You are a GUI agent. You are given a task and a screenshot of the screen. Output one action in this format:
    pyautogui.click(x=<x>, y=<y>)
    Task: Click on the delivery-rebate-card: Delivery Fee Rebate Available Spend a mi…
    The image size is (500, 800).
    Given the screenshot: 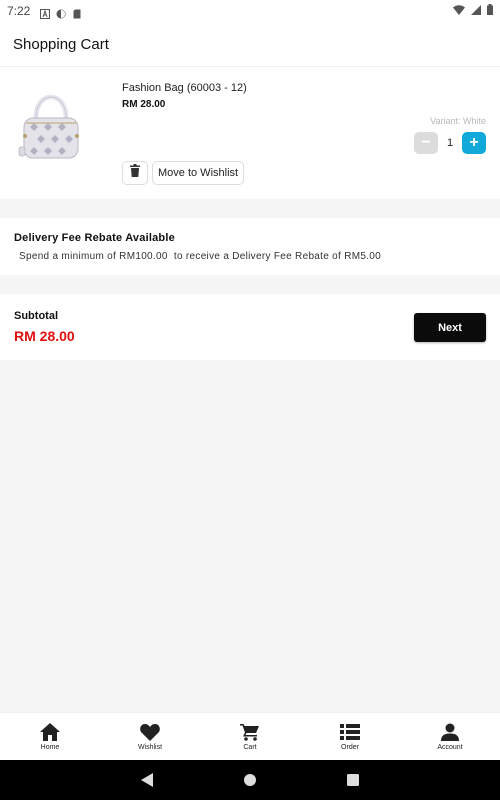 What is the action you would take?
    pyautogui.click(x=250, y=246)
    